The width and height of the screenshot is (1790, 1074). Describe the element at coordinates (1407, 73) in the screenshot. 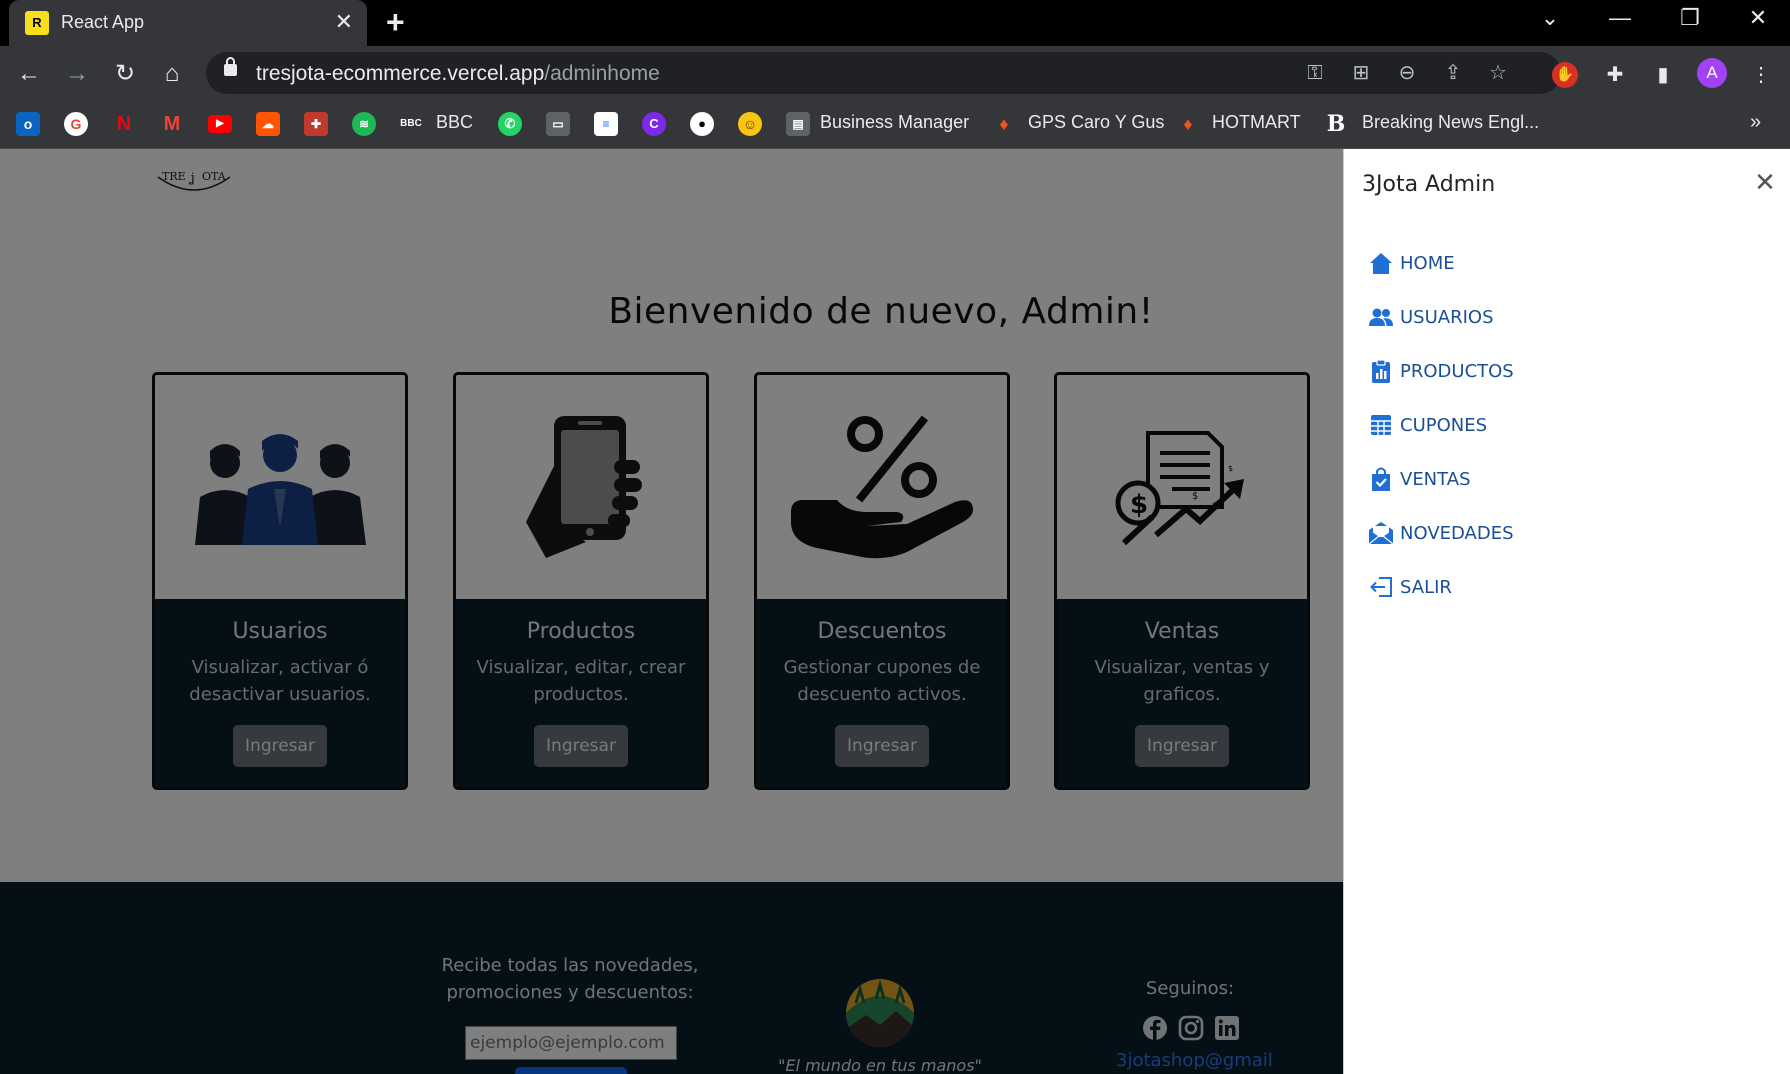

I see `zoom-icon: ⊖` at that location.